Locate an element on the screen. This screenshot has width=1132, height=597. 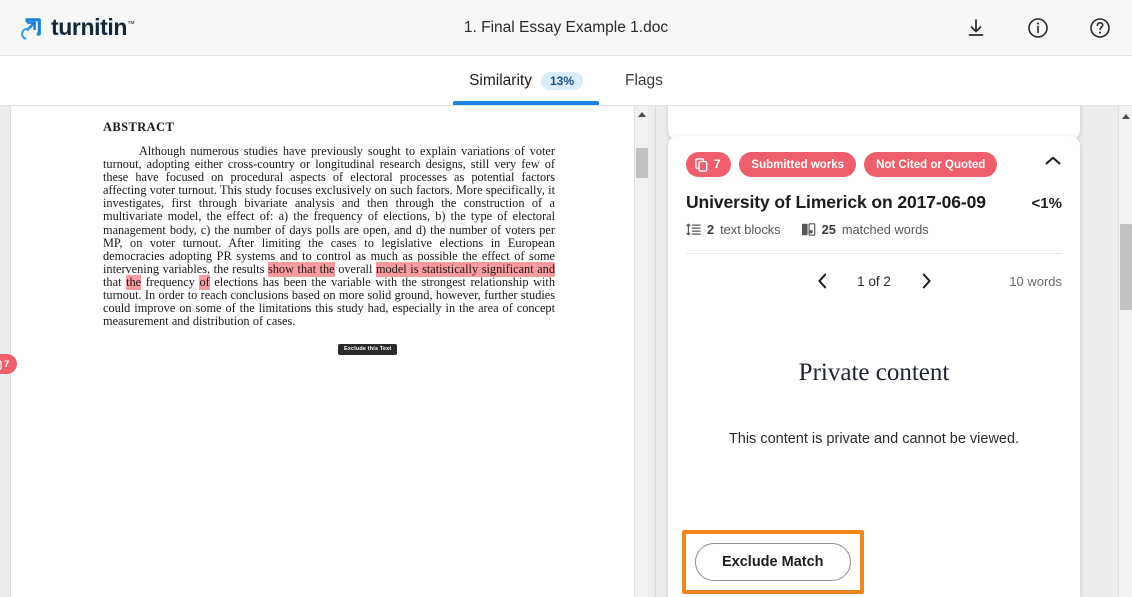
match-title-row: University of Limerick on 2017-06-09 <1% is located at coordinates (874, 202).